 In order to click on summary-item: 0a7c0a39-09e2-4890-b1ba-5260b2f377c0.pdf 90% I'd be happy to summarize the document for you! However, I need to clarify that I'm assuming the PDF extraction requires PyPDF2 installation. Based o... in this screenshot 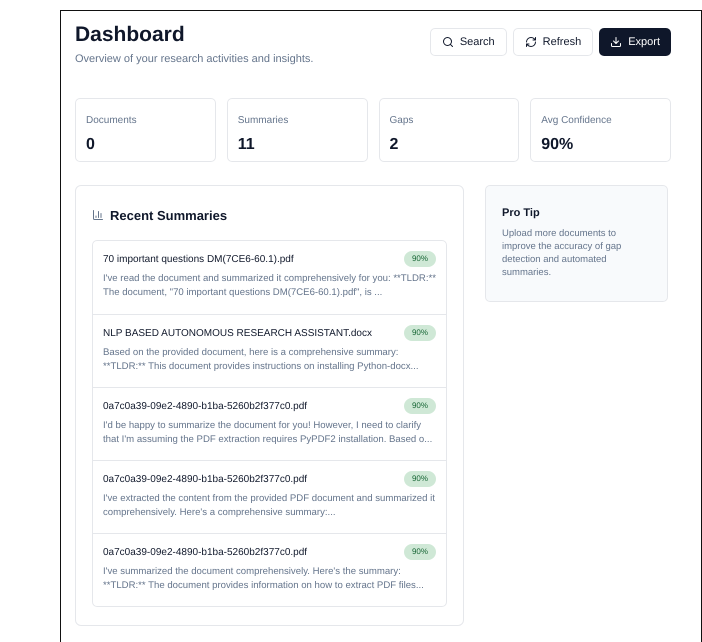, I will do `click(269, 423)`.